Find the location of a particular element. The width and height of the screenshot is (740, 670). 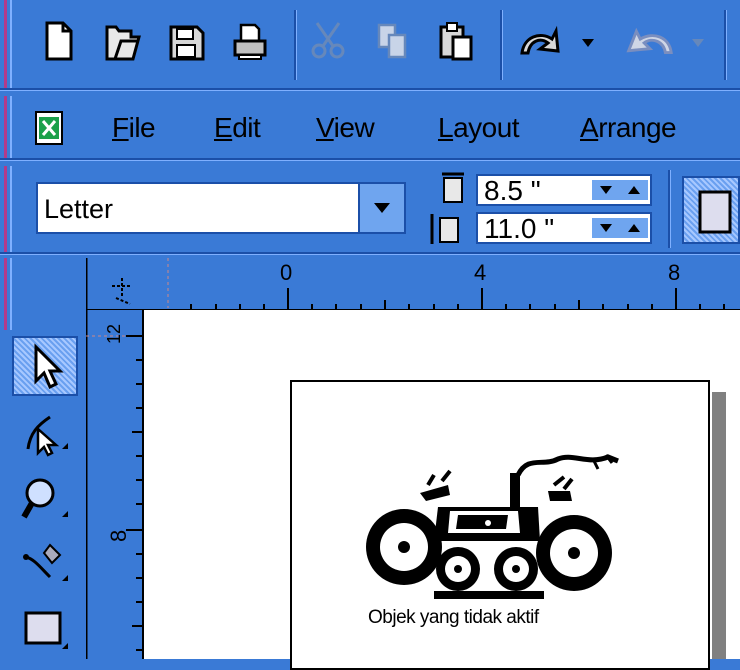

redo-dropdown is located at coordinates (698, 40).